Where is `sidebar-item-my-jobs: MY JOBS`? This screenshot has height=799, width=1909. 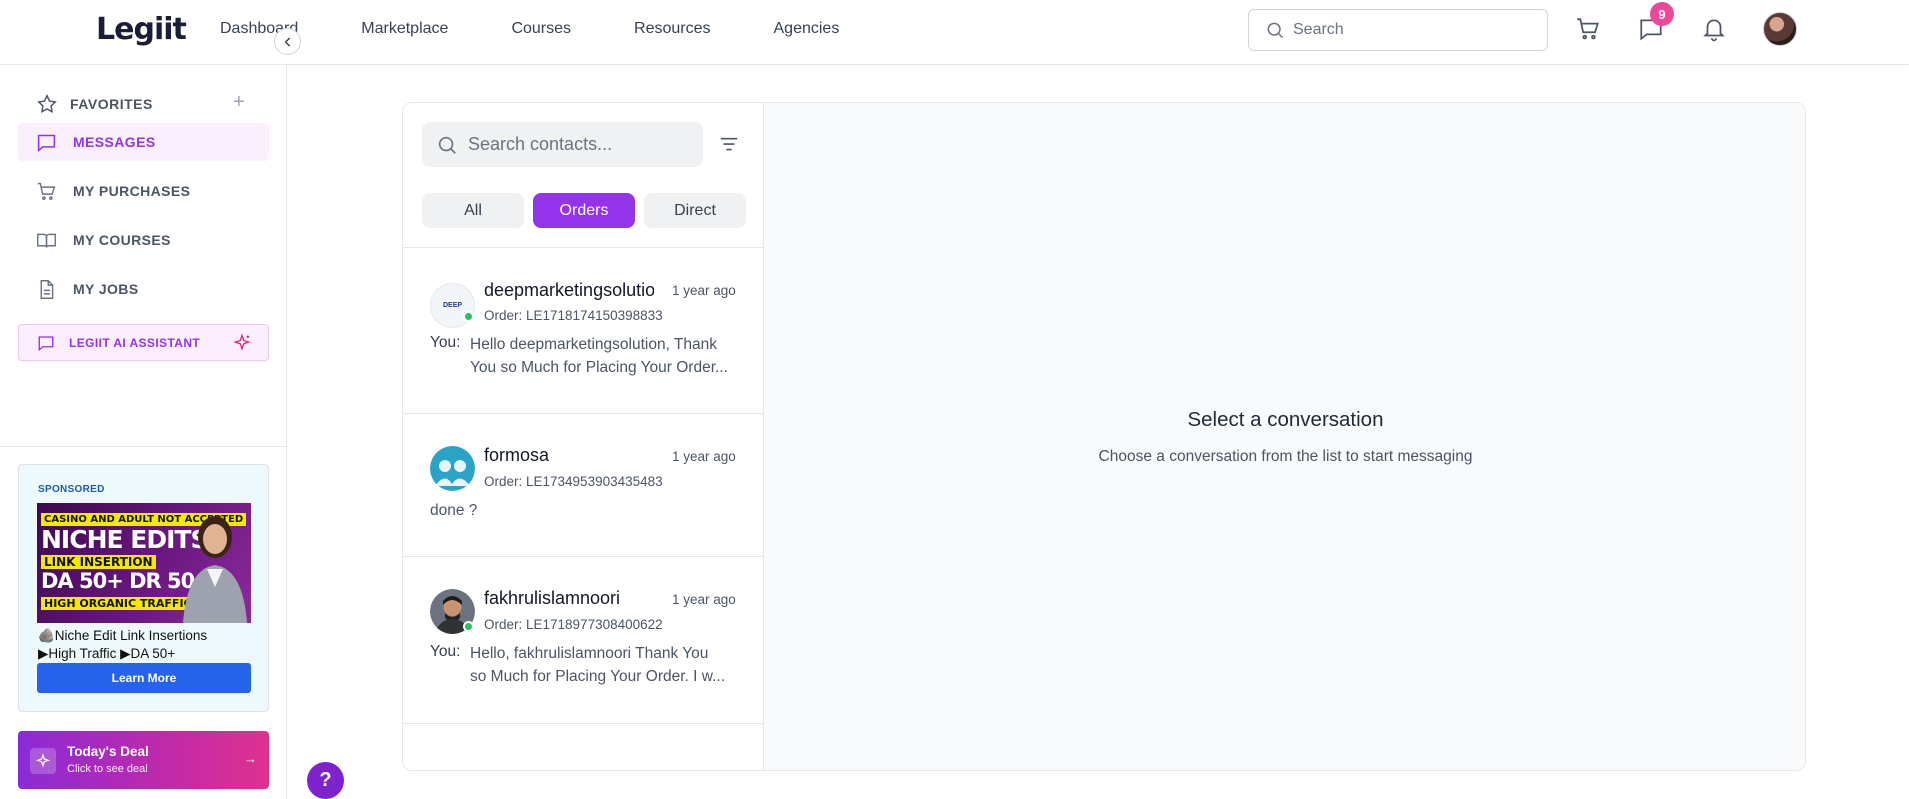 sidebar-item-my-jobs: MY JOBS is located at coordinates (143, 289).